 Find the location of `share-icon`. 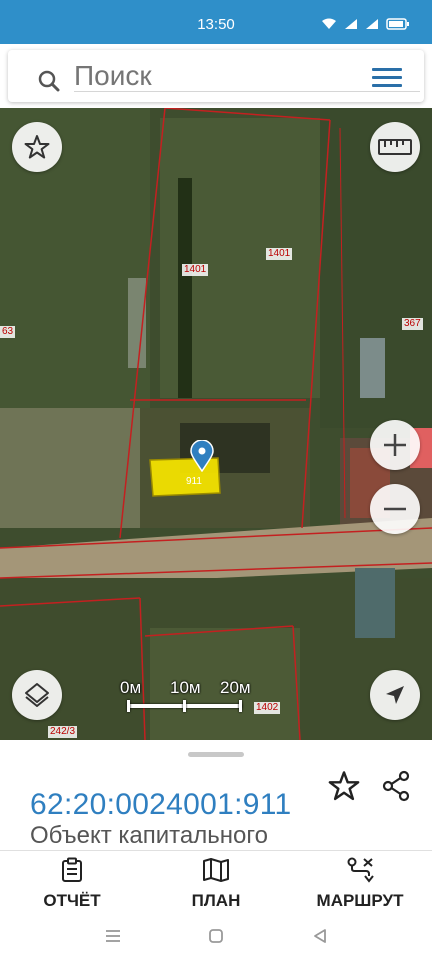

share-icon is located at coordinates (396, 786).